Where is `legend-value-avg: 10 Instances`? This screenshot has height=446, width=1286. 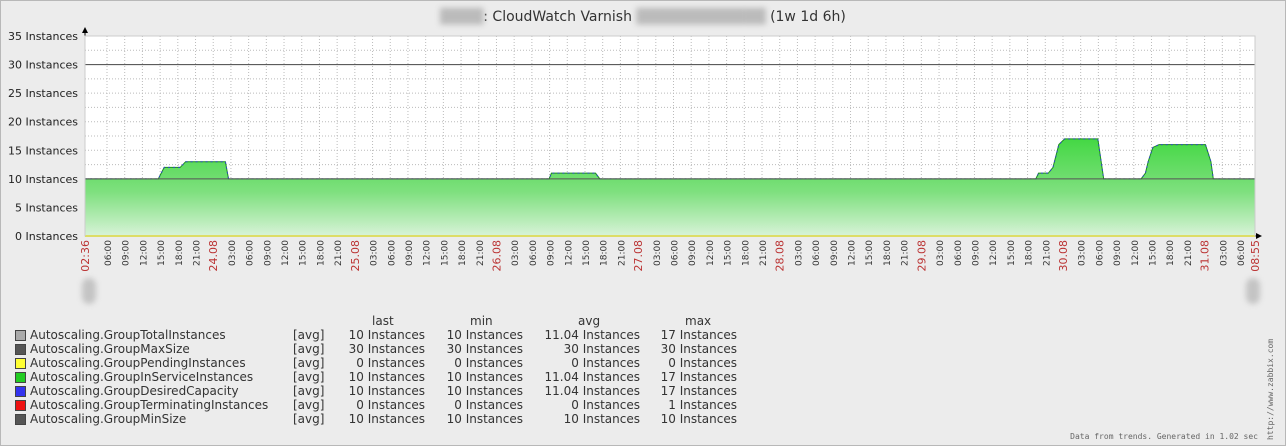
legend-value-avg: 10 Instances is located at coordinates (601, 419).